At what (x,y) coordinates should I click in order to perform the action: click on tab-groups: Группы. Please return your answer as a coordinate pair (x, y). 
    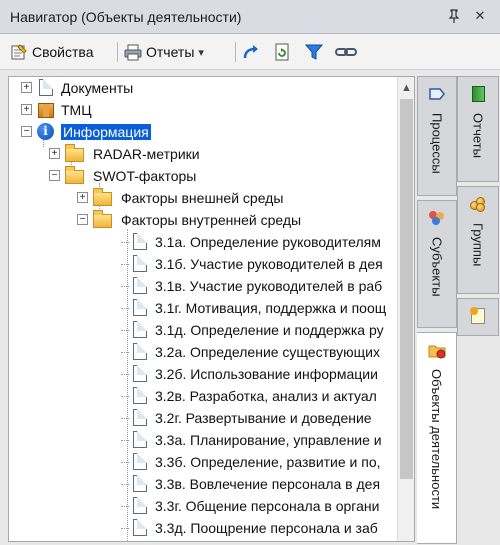
    Looking at the image, I should click on (478, 240).